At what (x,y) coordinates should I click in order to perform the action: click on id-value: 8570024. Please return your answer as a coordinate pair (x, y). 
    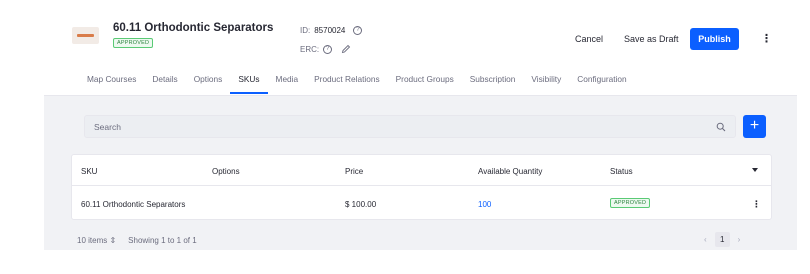
    Looking at the image, I should click on (330, 30).